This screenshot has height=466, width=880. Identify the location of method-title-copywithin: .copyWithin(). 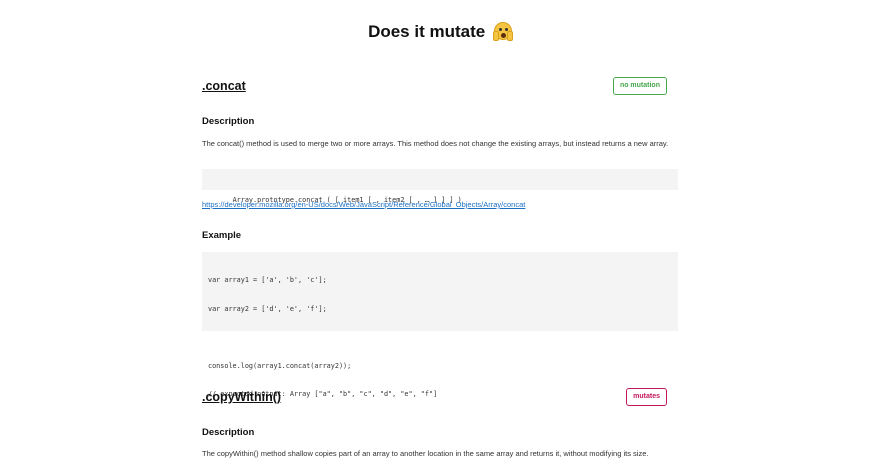
(241, 397).